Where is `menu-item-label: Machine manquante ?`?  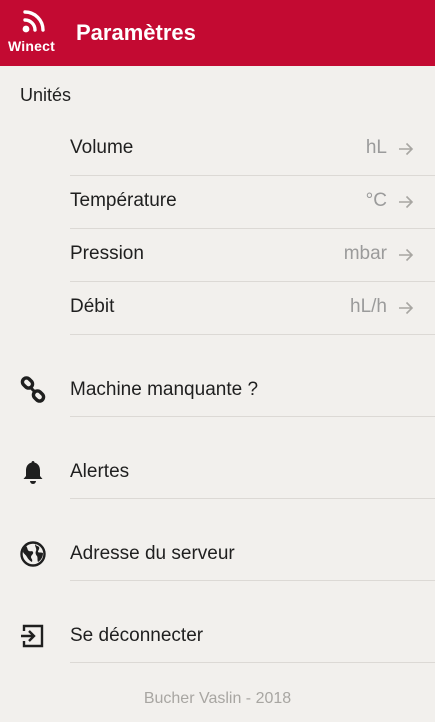
menu-item-label: Machine manquante ? is located at coordinates (164, 389).